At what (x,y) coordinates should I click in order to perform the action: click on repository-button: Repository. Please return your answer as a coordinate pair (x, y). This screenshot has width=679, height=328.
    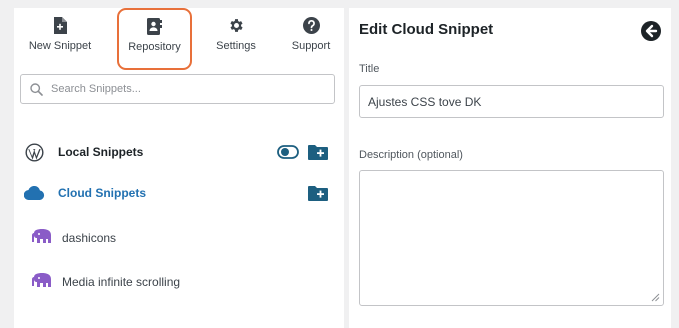
    Looking at the image, I should click on (154, 39).